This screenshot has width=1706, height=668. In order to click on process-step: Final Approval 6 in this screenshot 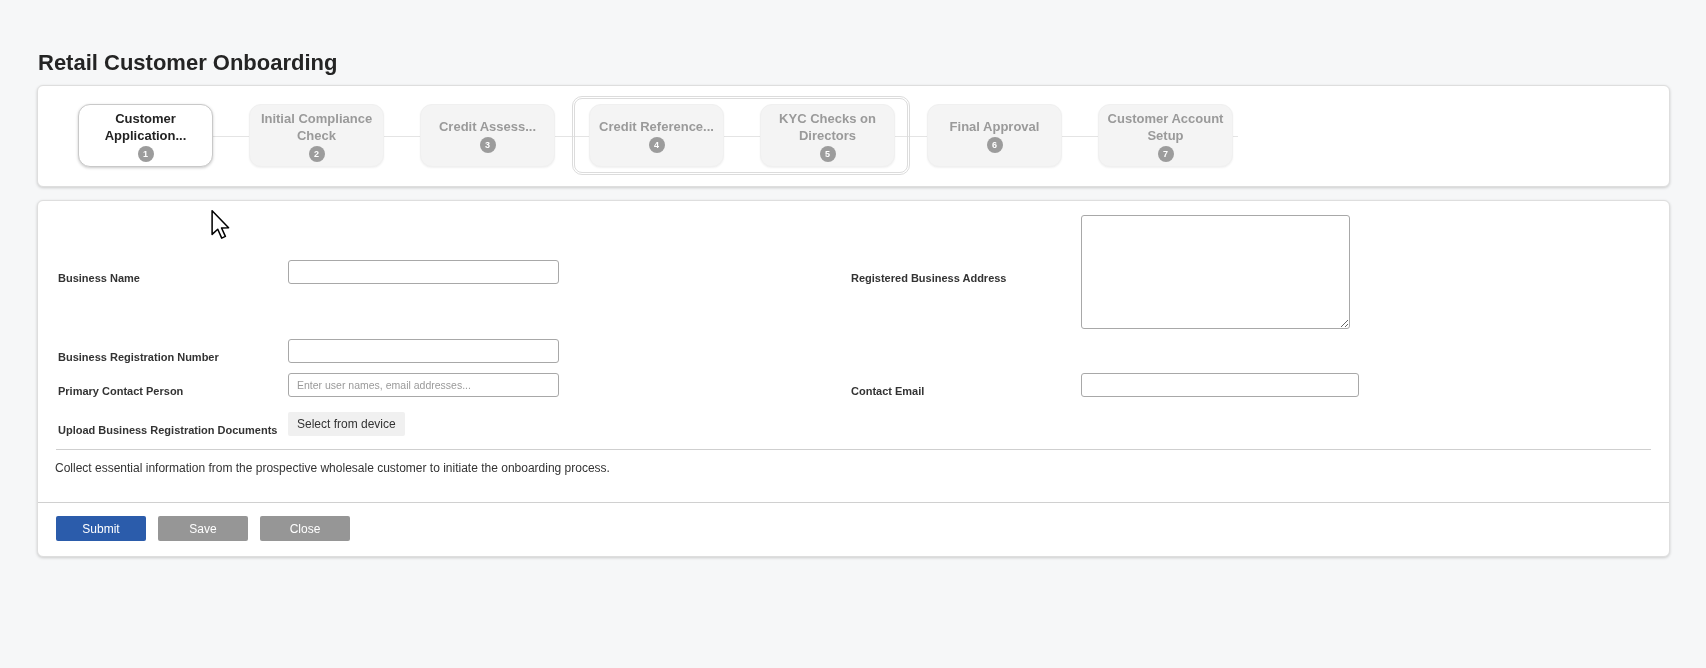, I will do `click(994, 135)`.